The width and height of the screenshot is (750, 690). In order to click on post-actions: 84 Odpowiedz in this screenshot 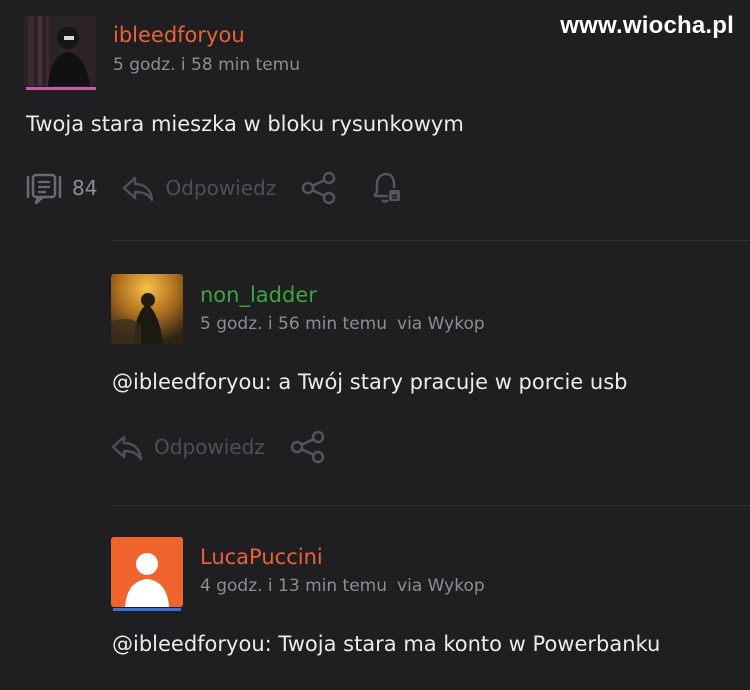, I will do `click(214, 188)`.